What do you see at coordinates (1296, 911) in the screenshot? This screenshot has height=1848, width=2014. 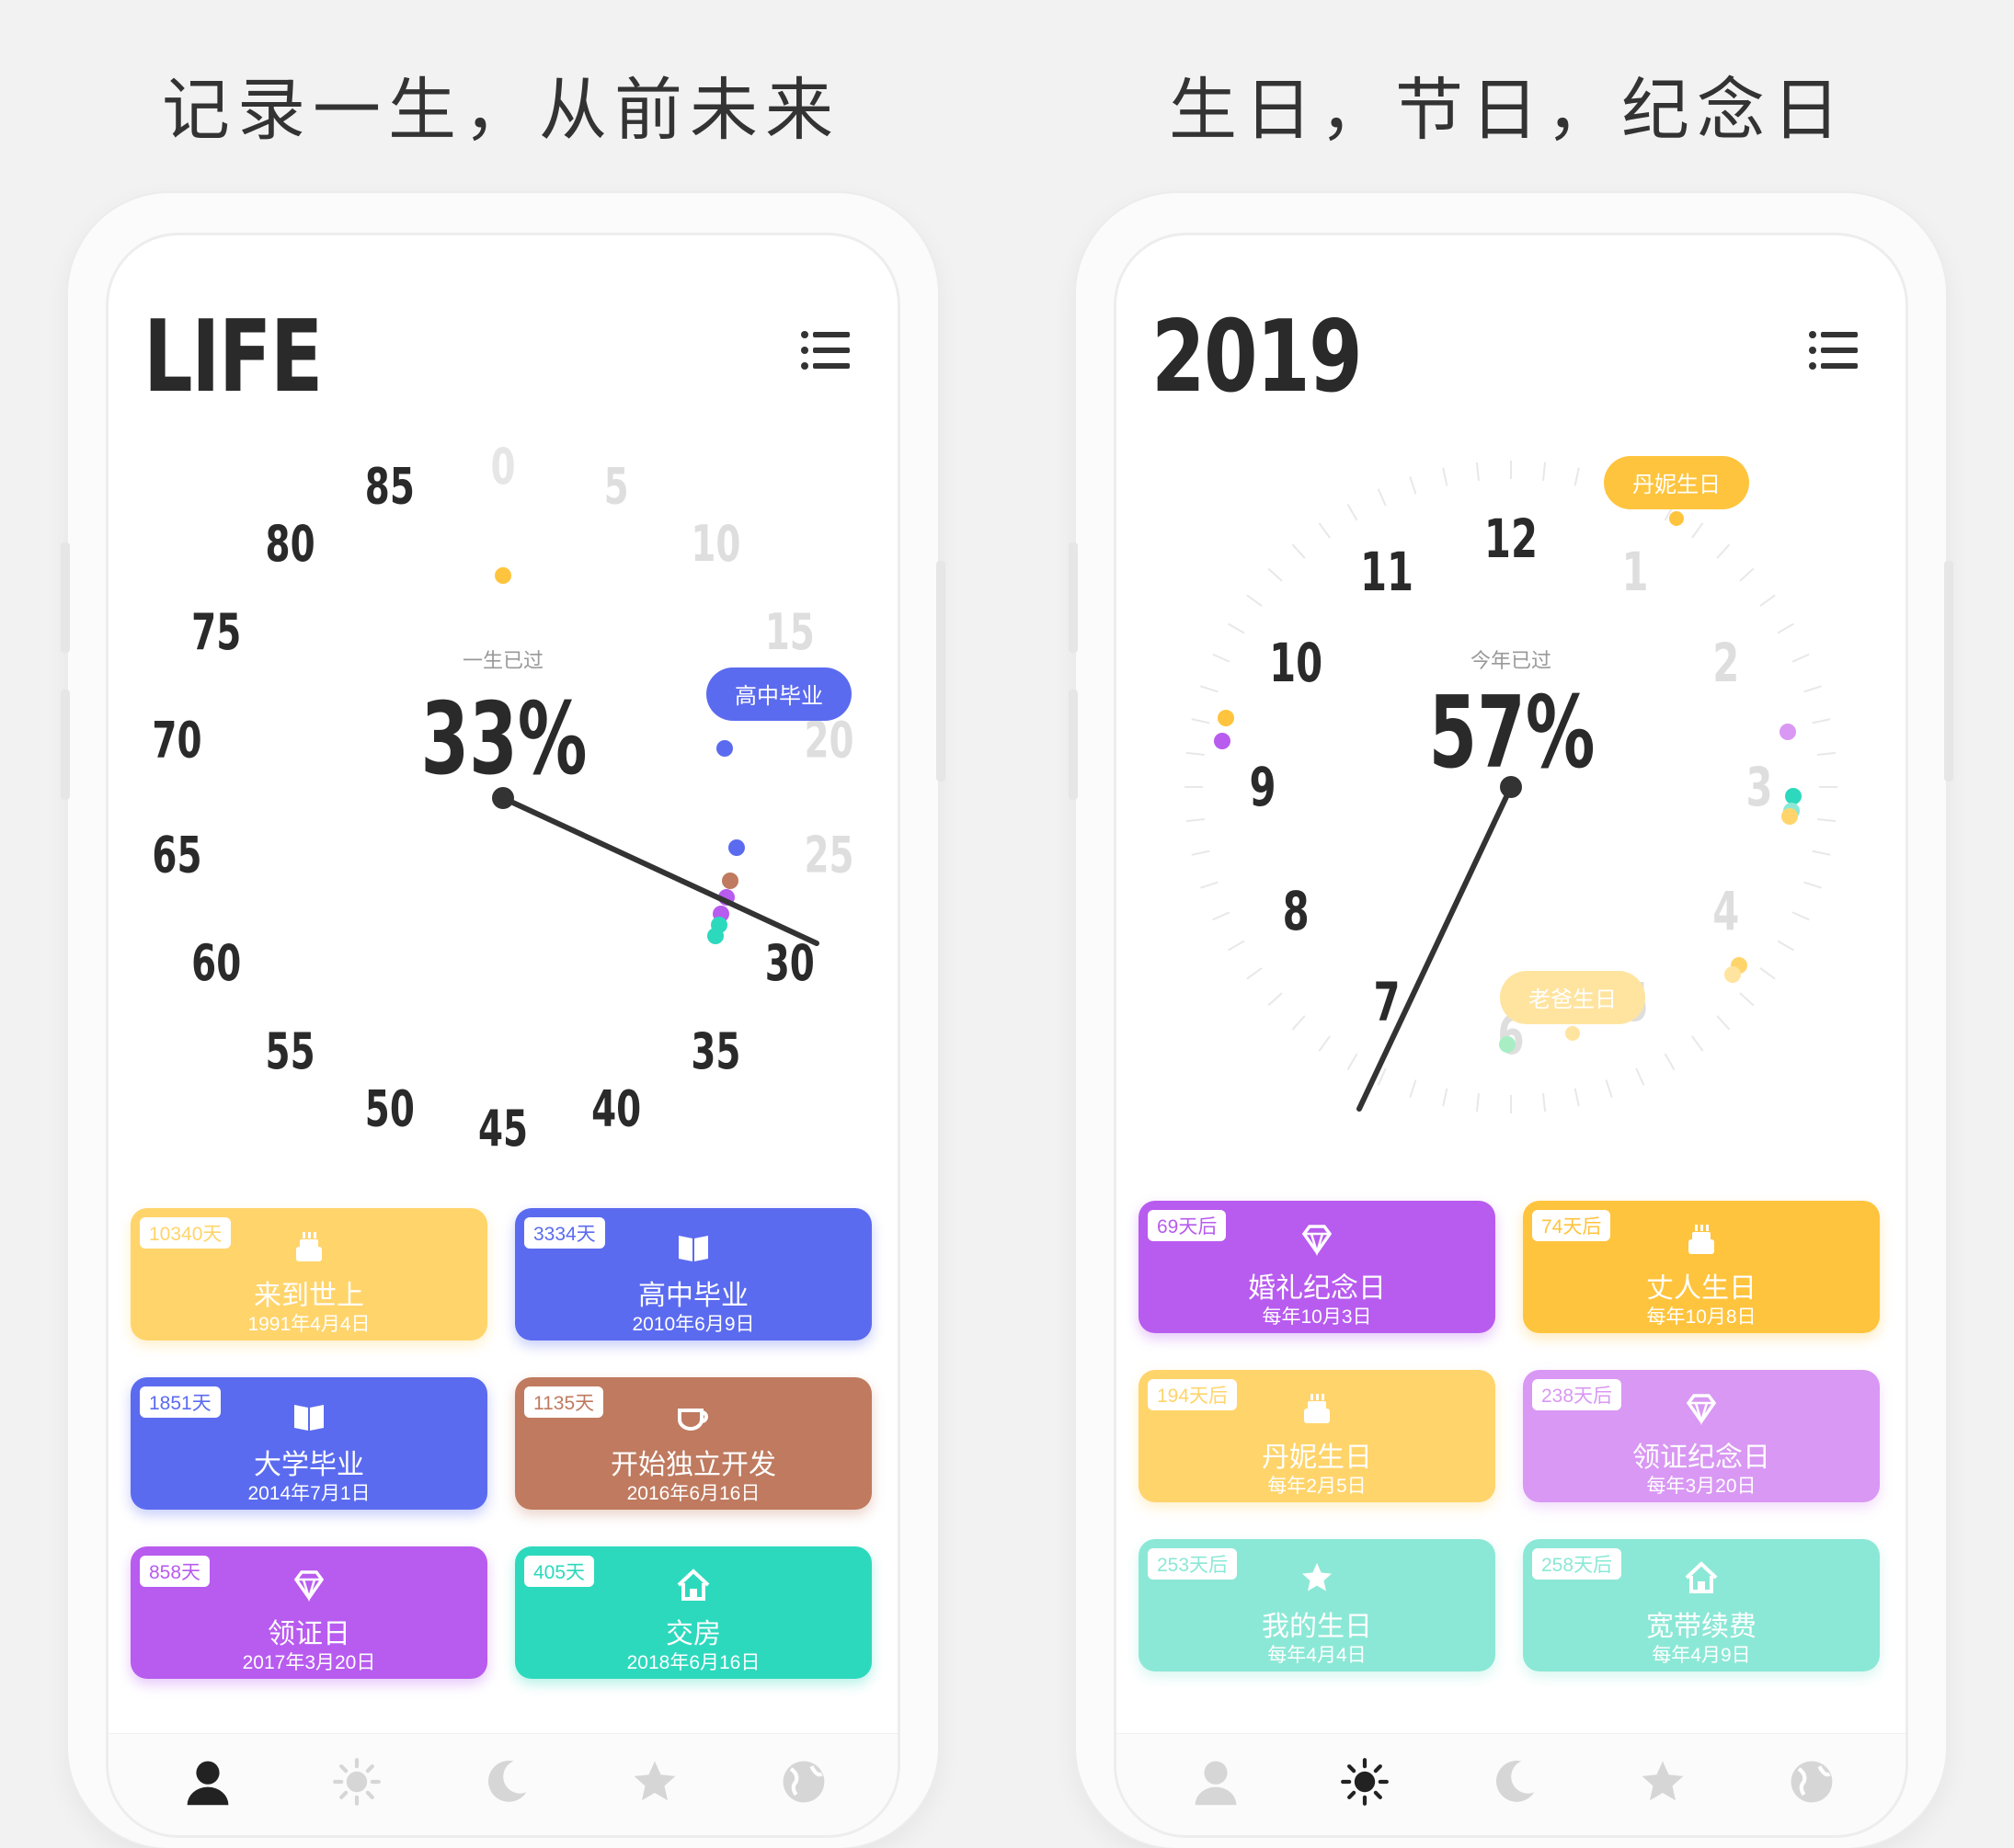 I see `dial-label: 8` at bounding box center [1296, 911].